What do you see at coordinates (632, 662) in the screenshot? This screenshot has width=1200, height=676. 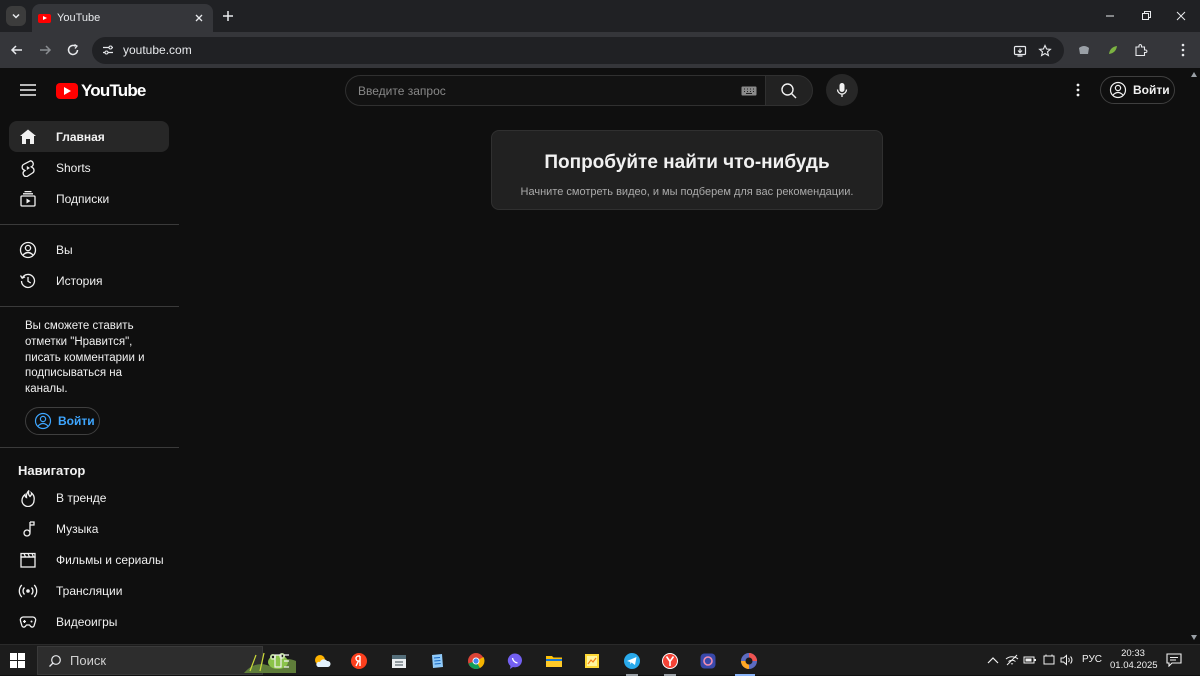 I see `taskbar-telegram-app` at bounding box center [632, 662].